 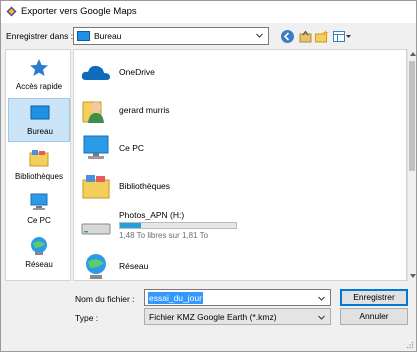 I want to click on up-folder-icon, so click(x=305, y=36).